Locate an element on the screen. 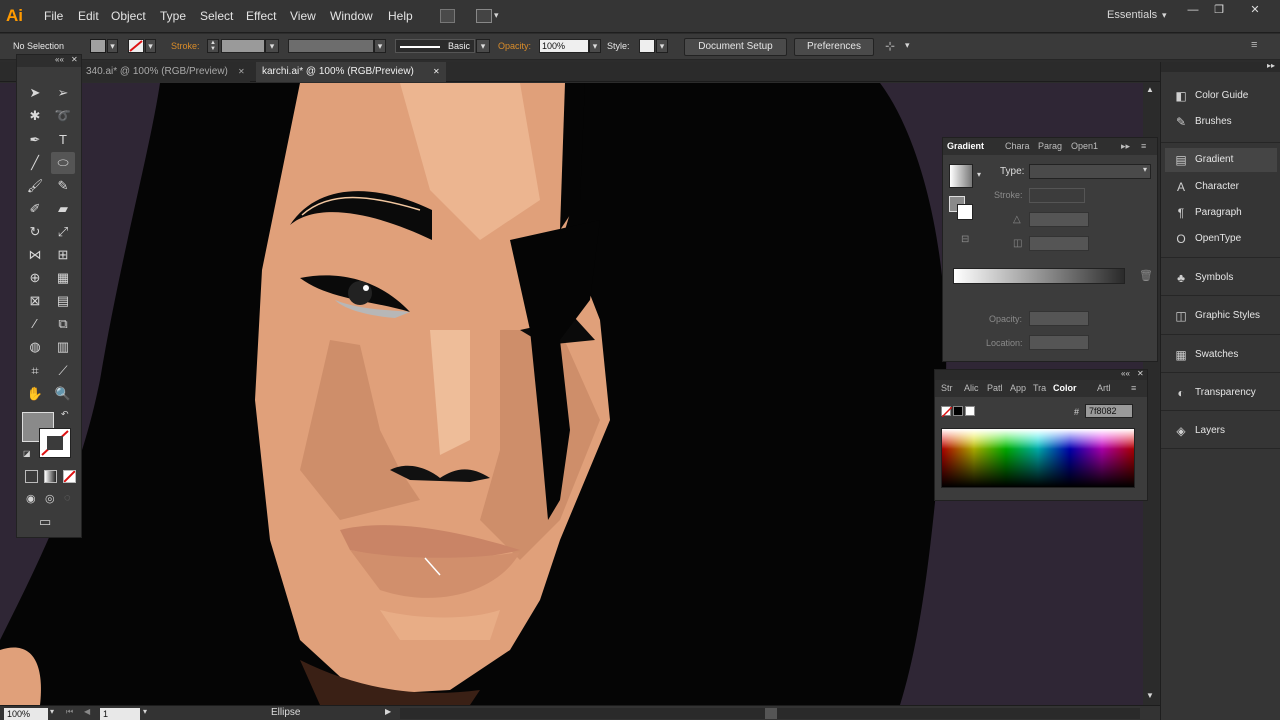  fill-swatch is located at coordinates (98, 46).